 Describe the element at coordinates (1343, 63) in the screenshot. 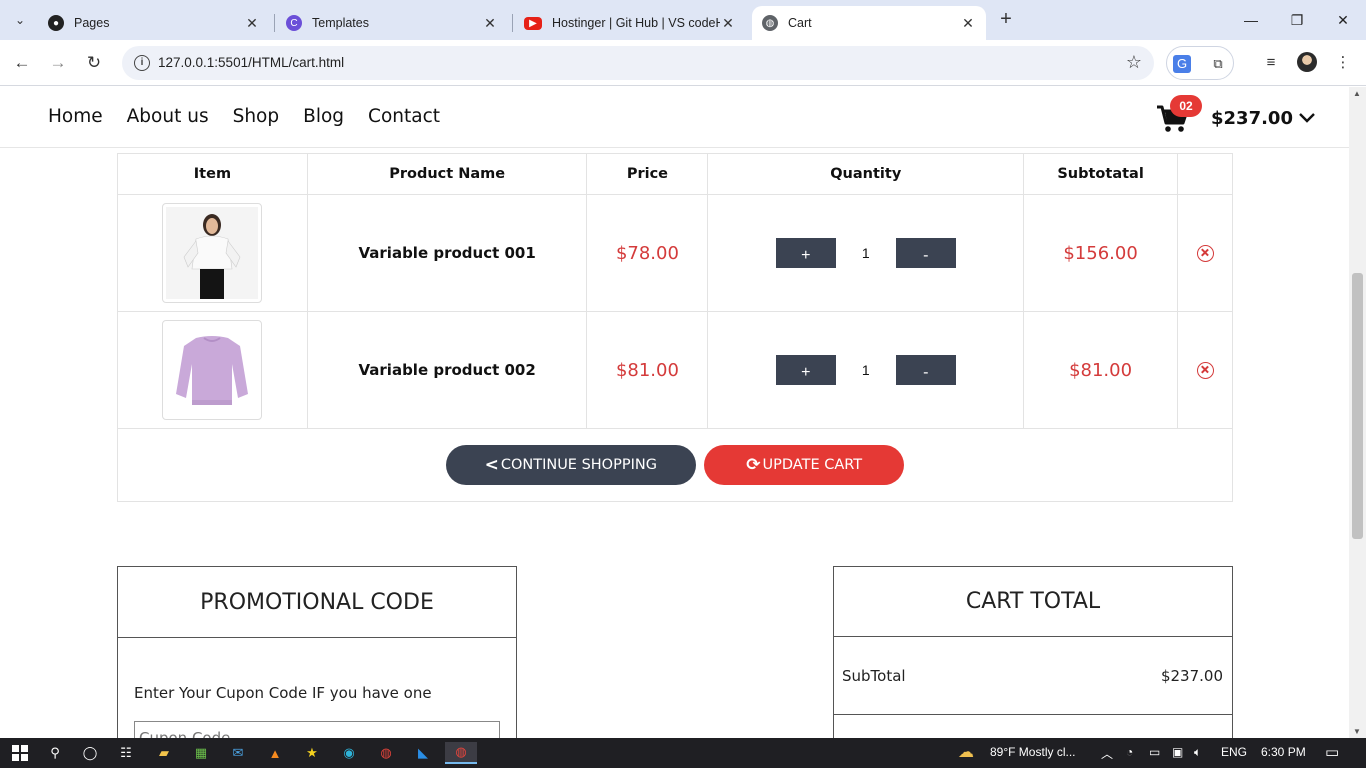

I see `browser-menu-icon: ⋮` at that location.